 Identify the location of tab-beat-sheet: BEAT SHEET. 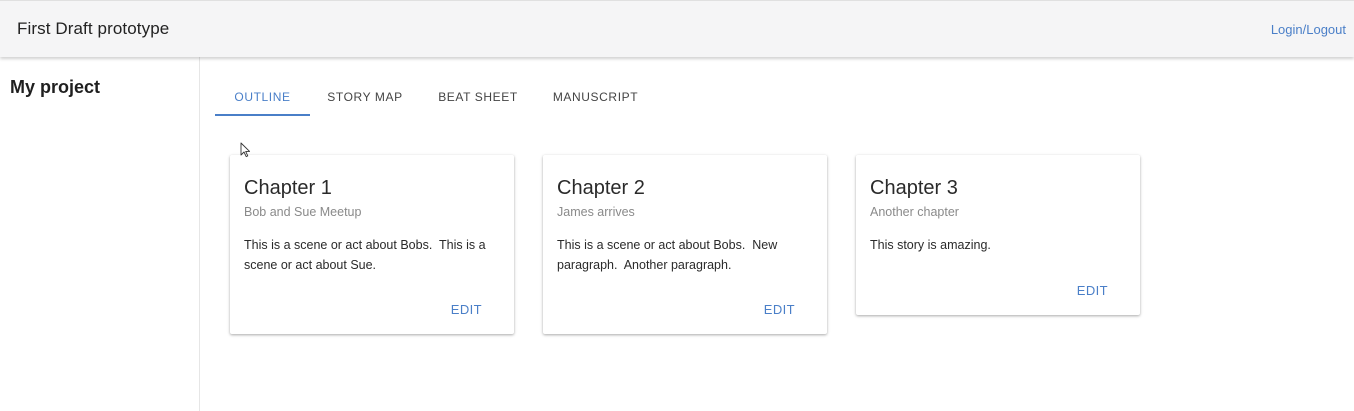
(478, 97).